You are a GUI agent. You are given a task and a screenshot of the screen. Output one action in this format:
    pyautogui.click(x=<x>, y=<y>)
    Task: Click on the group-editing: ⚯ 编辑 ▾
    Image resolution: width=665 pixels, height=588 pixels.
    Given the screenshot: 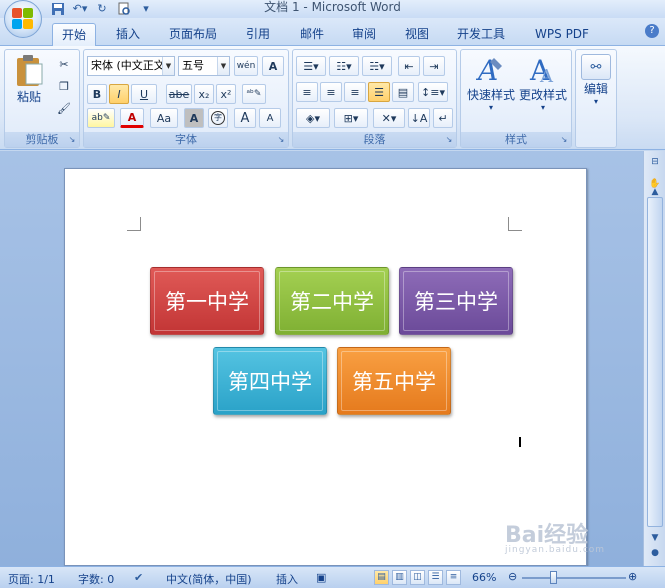 What is the action you would take?
    pyautogui.click(x=596, y=98)
    